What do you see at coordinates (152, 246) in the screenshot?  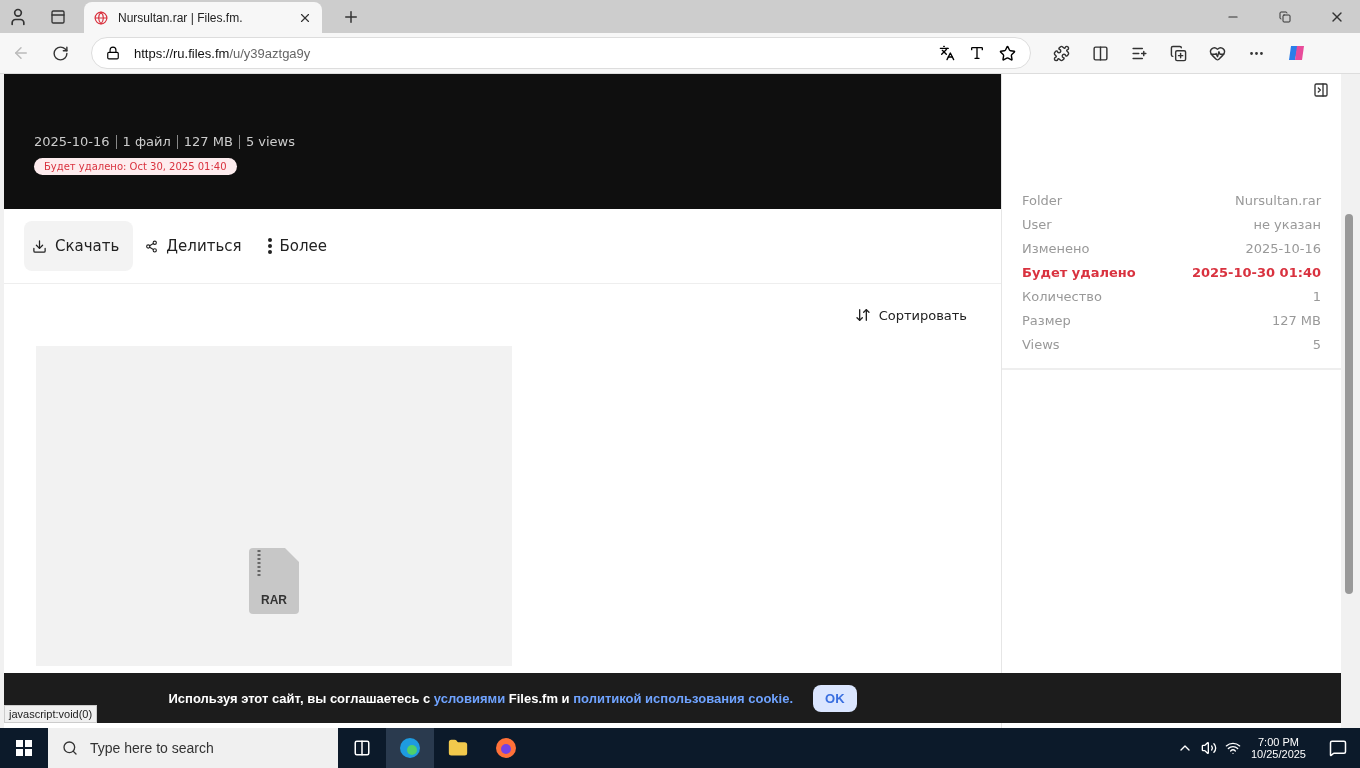 I see `share-icon` at bounding box center [152, 246].